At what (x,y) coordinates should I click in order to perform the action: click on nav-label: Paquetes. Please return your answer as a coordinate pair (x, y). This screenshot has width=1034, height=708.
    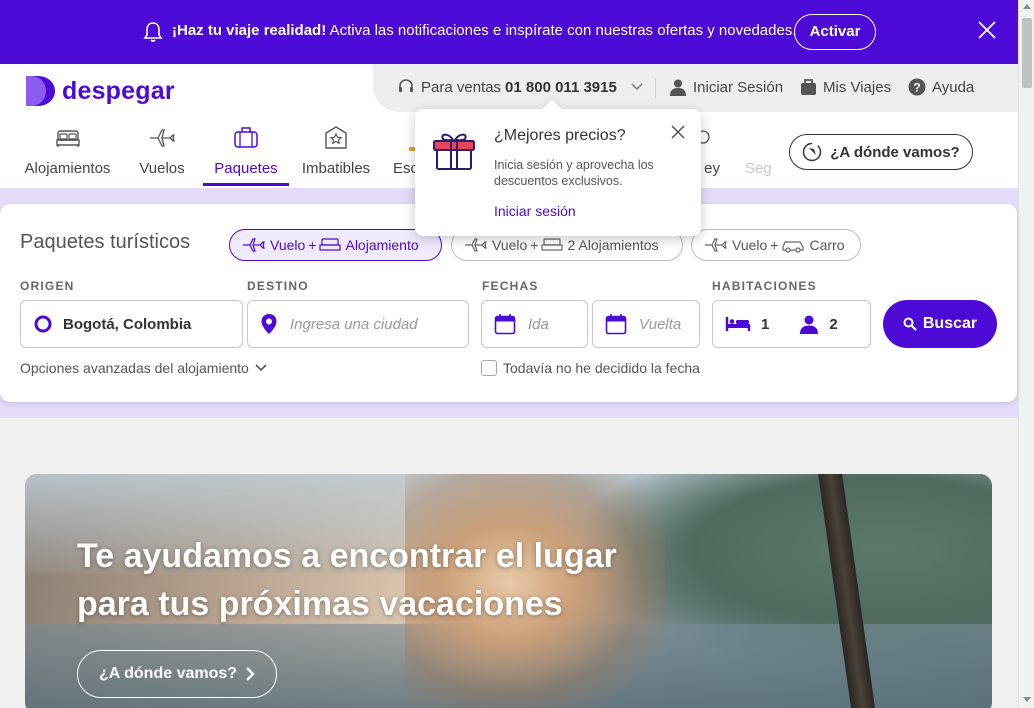
    Looking at the image, I should click on (246, 168).